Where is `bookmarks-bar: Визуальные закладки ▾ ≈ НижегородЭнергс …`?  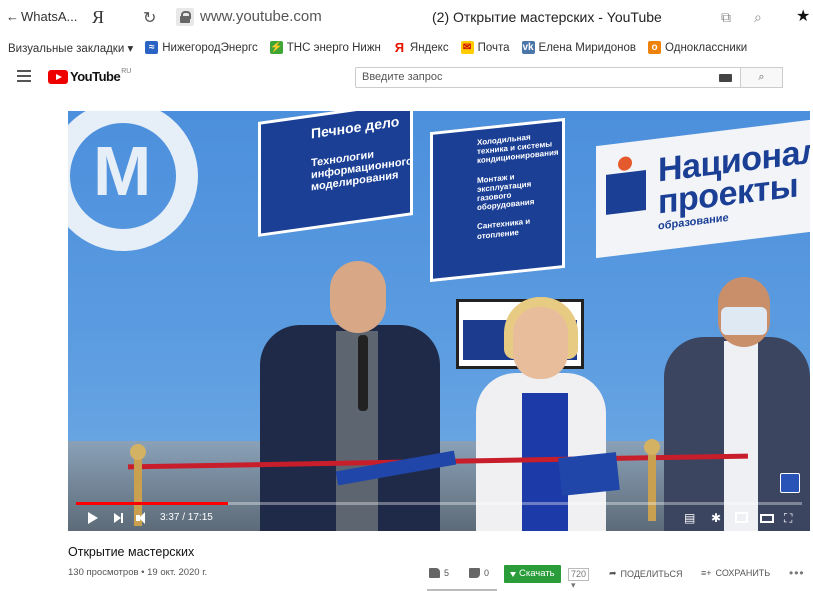 bookmarks-bar: Визуальные закладки ▾ ≈ НижегородЭнергс … is located at coordinates (406, 47).